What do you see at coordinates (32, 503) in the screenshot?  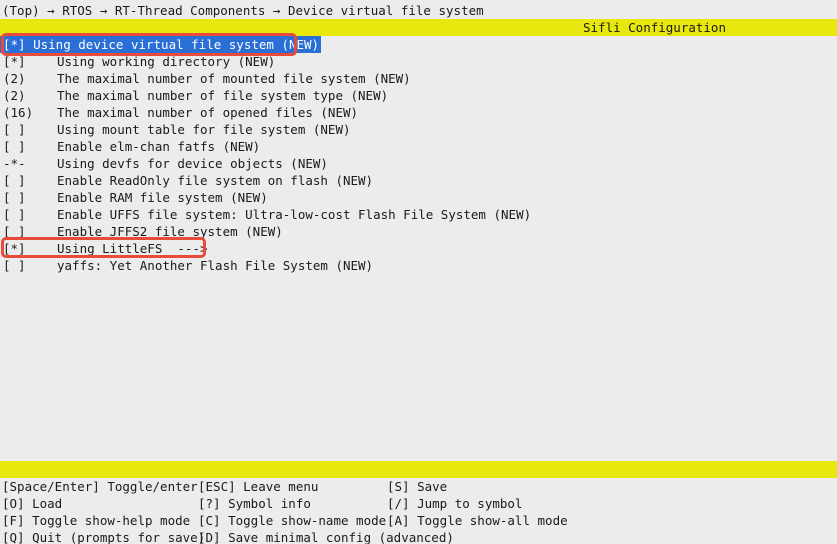 I see `help-load: [O] Load` at bounding box center [32, 503].